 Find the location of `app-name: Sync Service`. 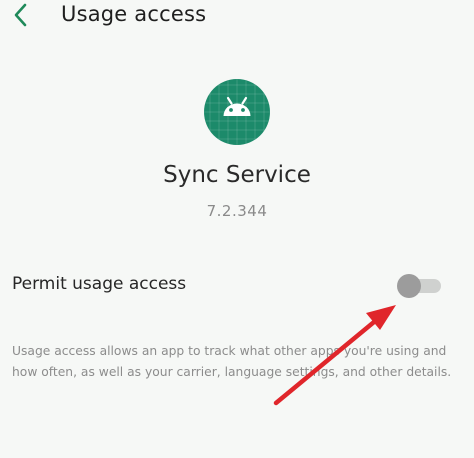

app-name: Sync Service is located at coordinates (237, 175).